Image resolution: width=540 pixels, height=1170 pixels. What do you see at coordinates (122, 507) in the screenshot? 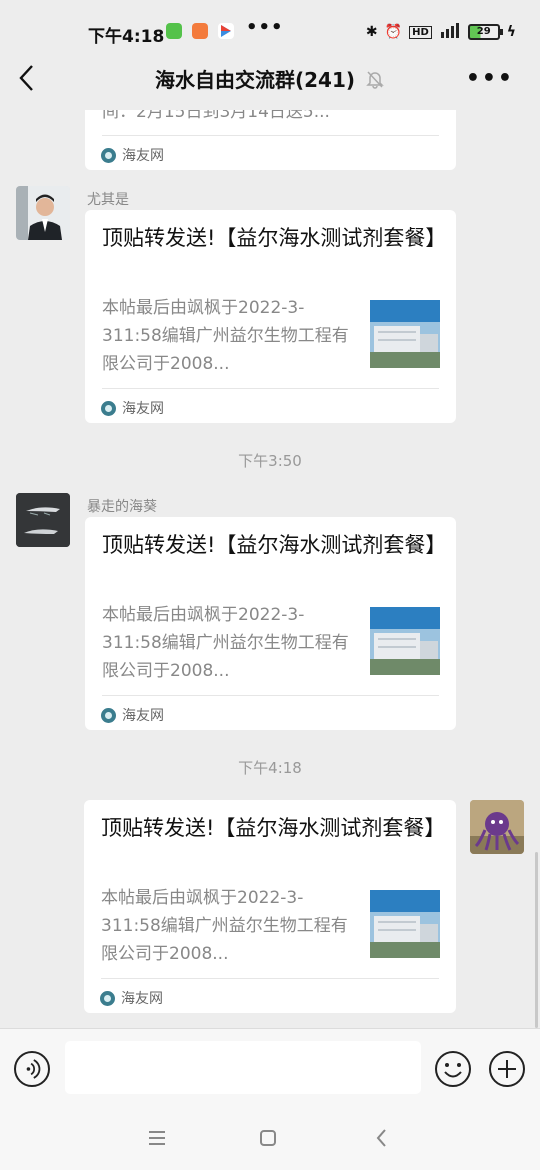
I see `sender-name: 暴走的海葵` at bounding box center [122, 507].